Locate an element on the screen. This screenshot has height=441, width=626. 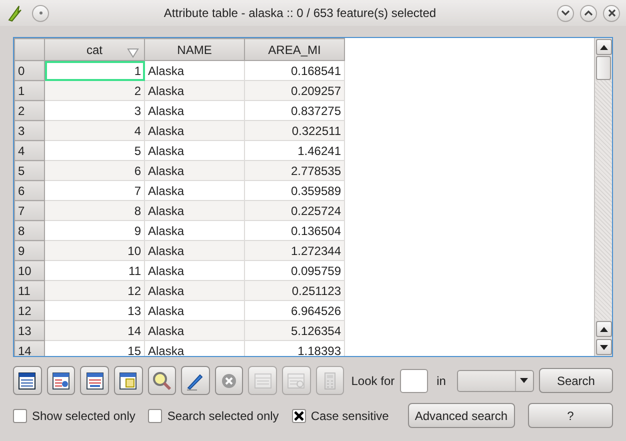
table-cell: 2 is located at coordinates (94, 90).